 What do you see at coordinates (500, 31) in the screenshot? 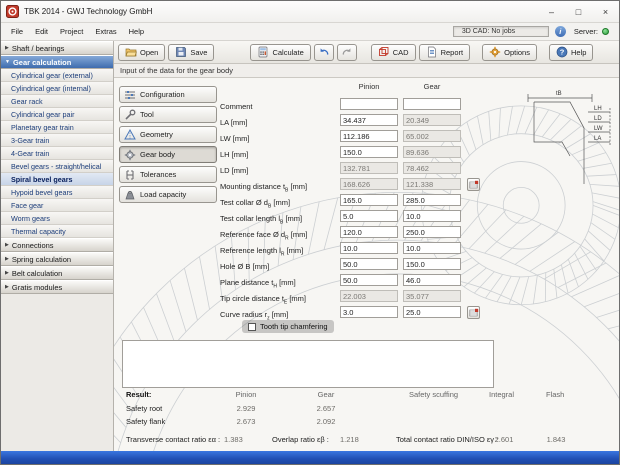
I see `cad-jobs-status: 3D CAD: No jobs` at bounding box center [500, 31].